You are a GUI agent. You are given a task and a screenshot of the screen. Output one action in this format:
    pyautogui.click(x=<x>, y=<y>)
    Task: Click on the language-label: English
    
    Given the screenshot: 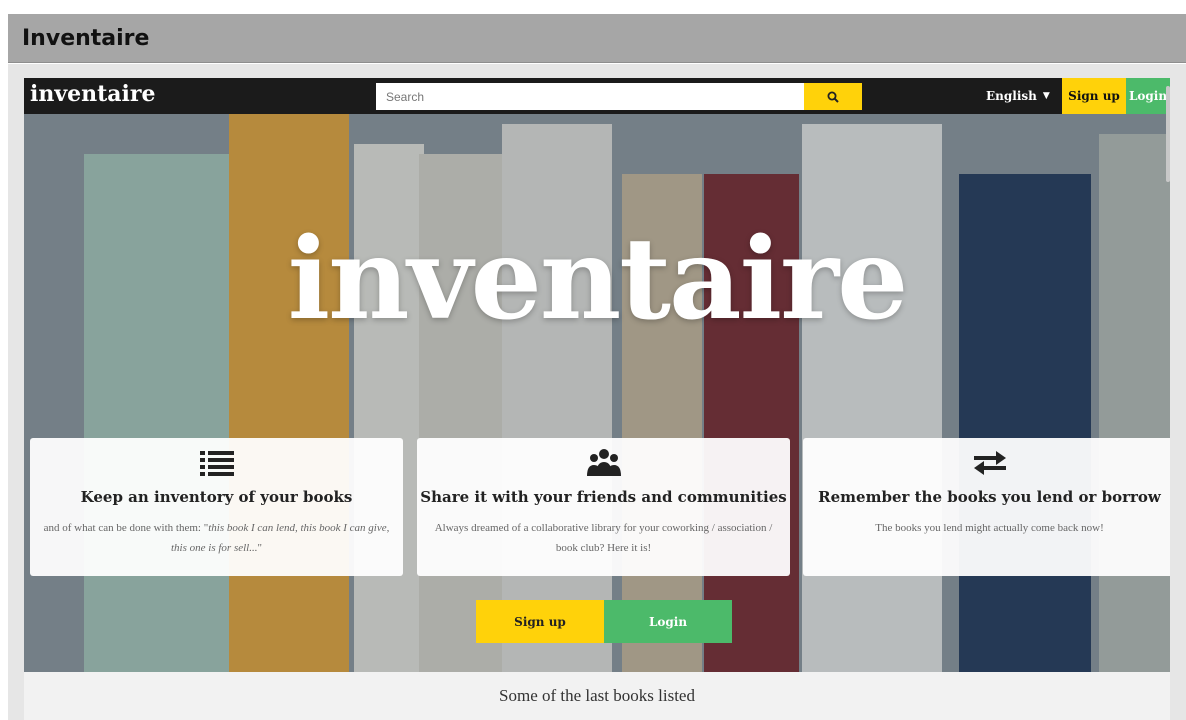 What is the action you would take?
    pyautogui.click(x=1011, y=96)
    